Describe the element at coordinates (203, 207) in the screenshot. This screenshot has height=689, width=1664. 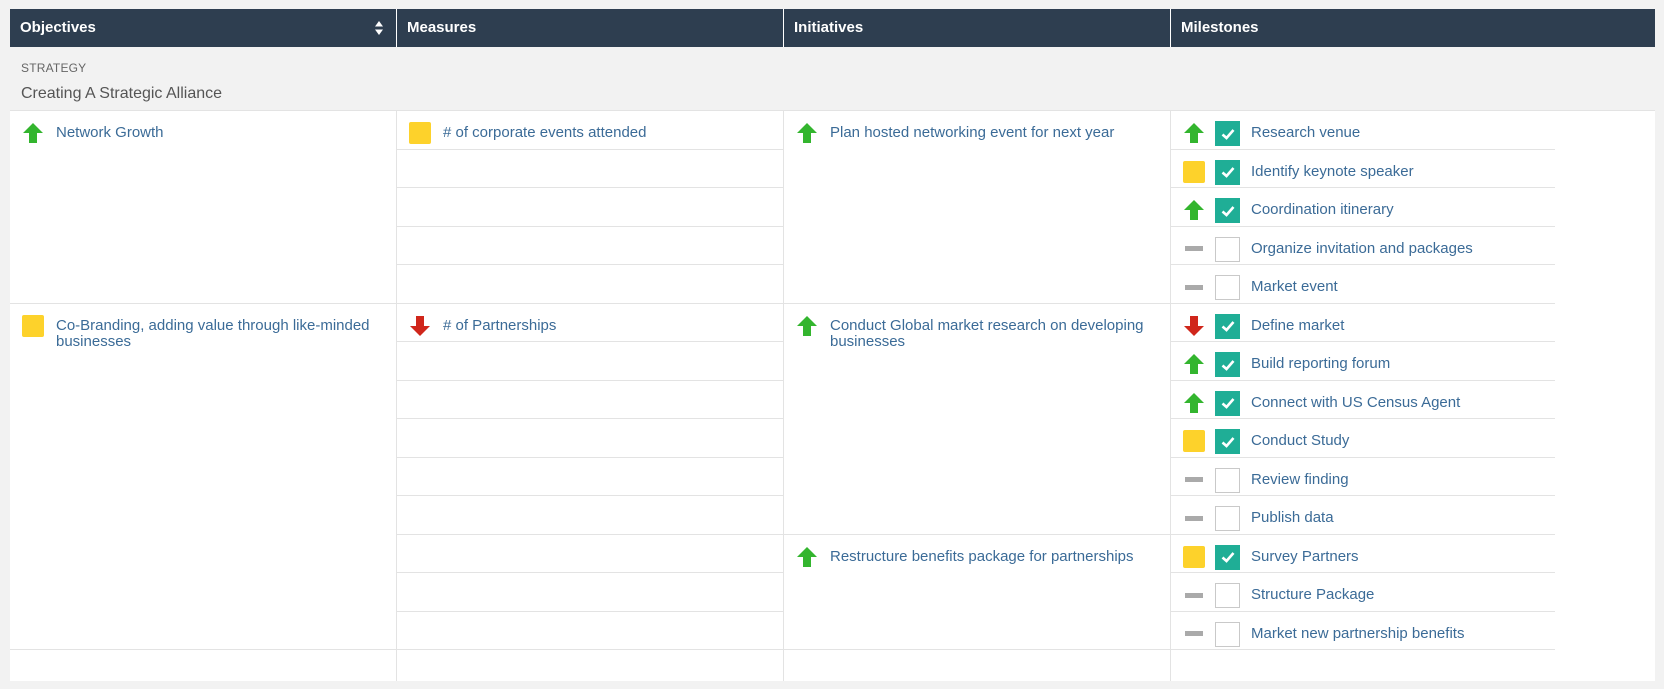
I see `objective-cell: Network Growth` at that location.